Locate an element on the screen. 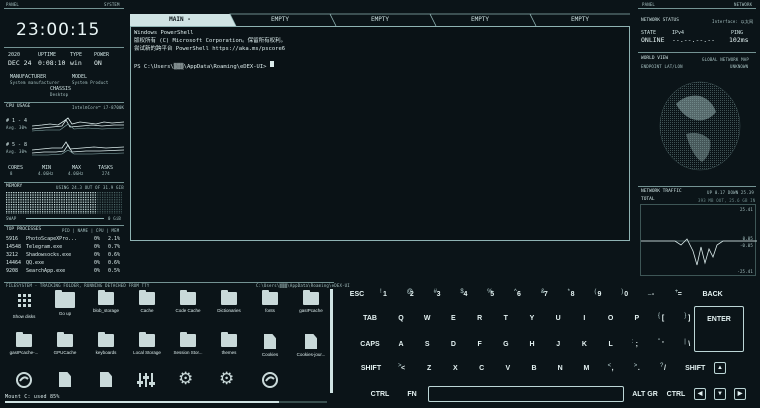  key-enter: ENTER is located at coordinates (719, 329).